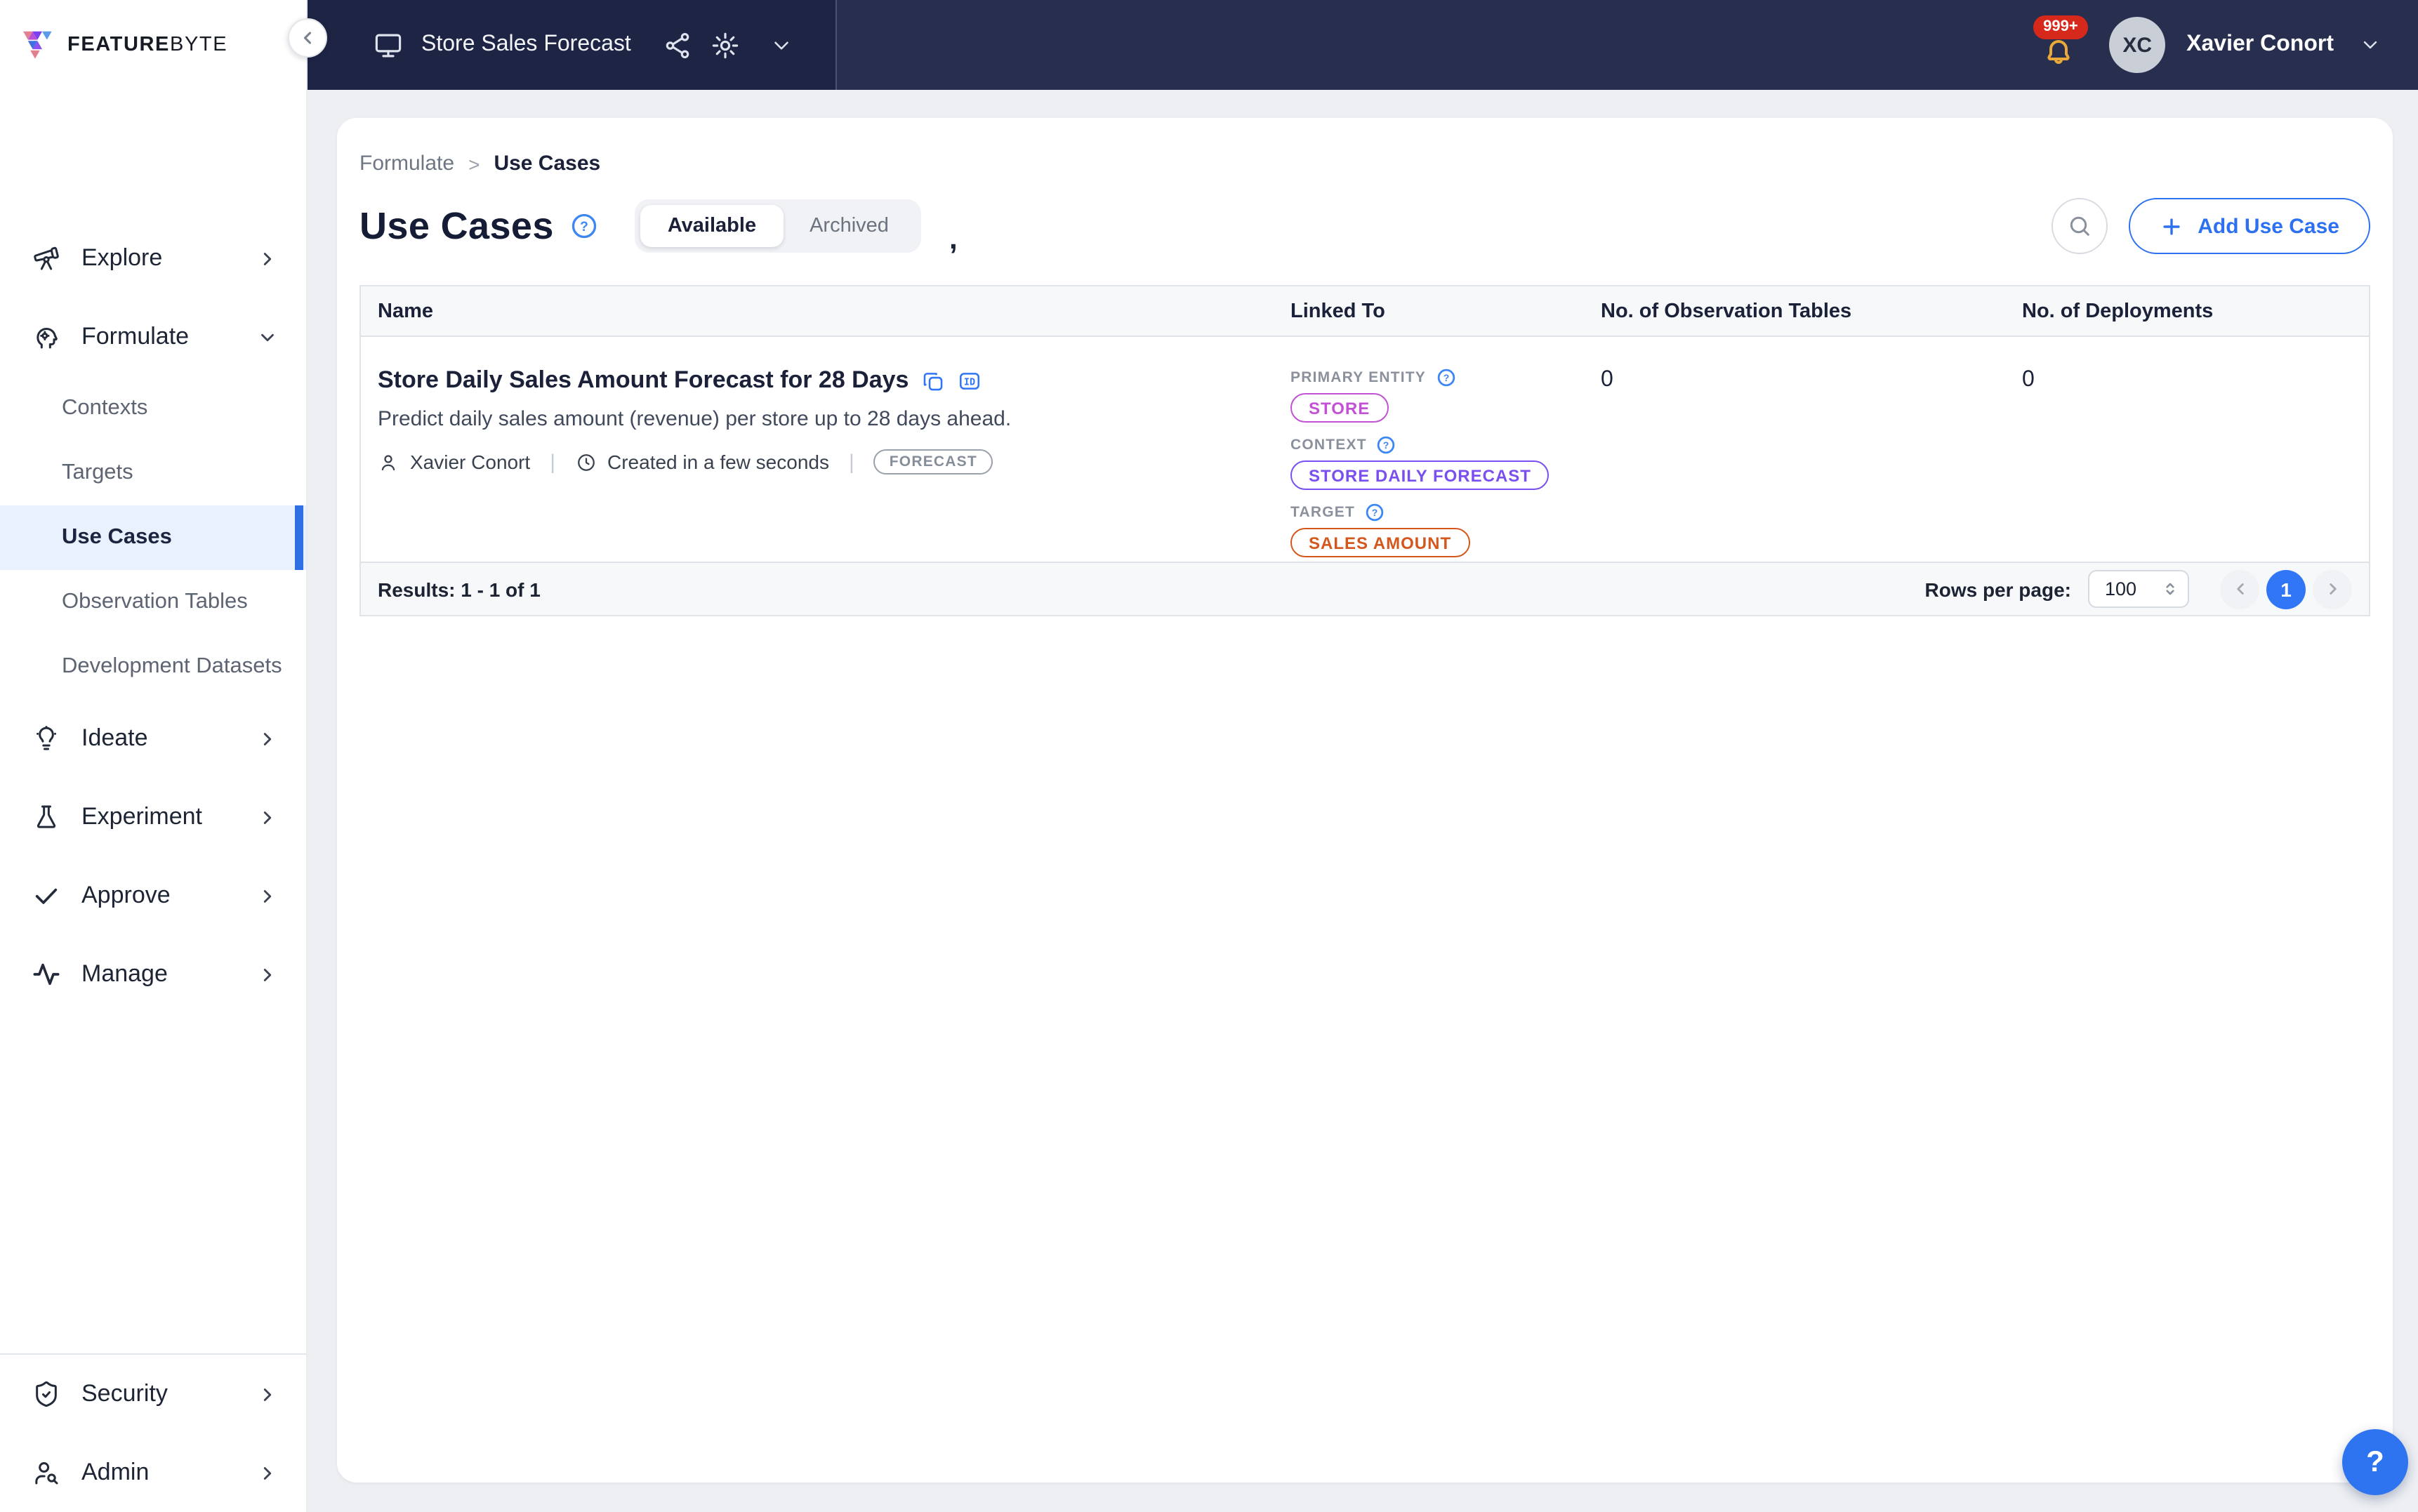 The width and height of the screenshot is (2418, 1512). What do you see at coordinates (678, 45) in the screenshot?
I see `share-icon` at bounding box center [678, 45].